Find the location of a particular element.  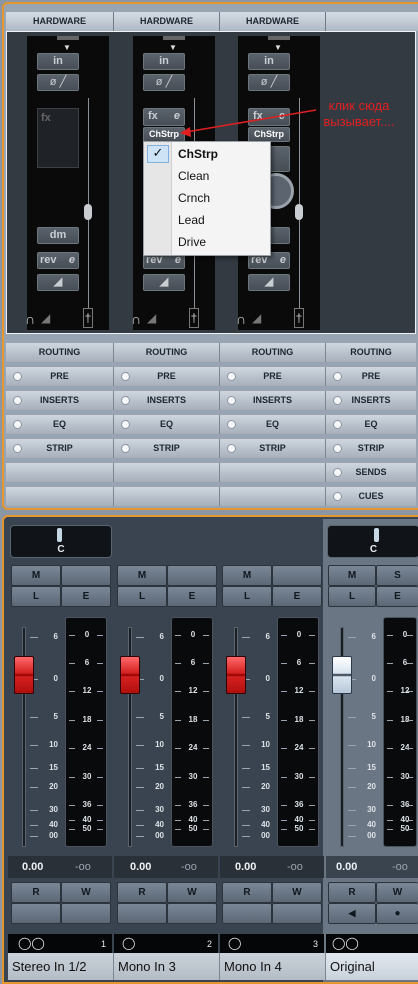

dm-button: dm is located at coordinates (58, 235).